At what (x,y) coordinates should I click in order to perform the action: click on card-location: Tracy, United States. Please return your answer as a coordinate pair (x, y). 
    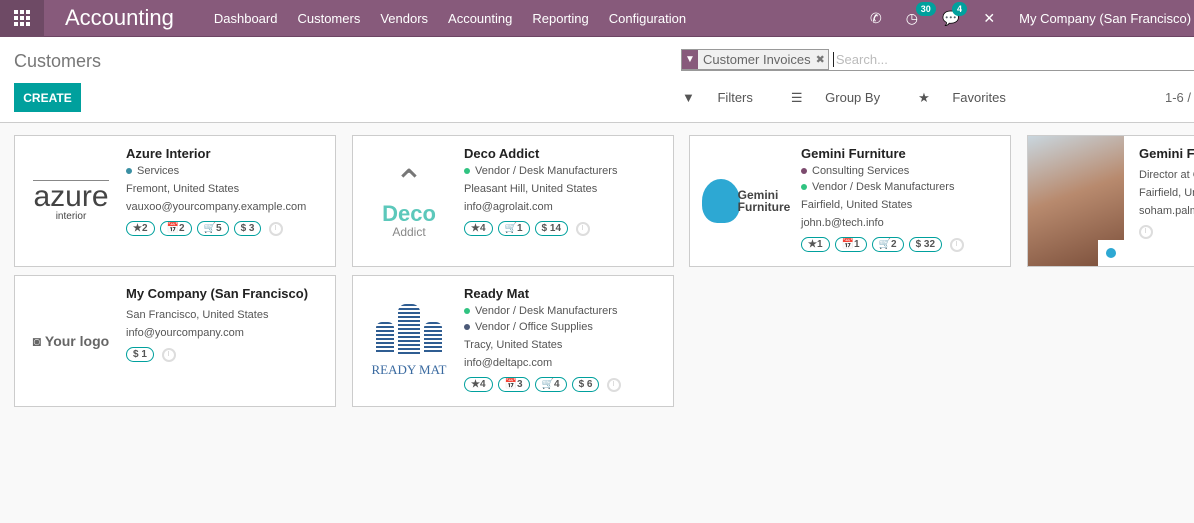
    Looking at the image, I should click on (513, 345).